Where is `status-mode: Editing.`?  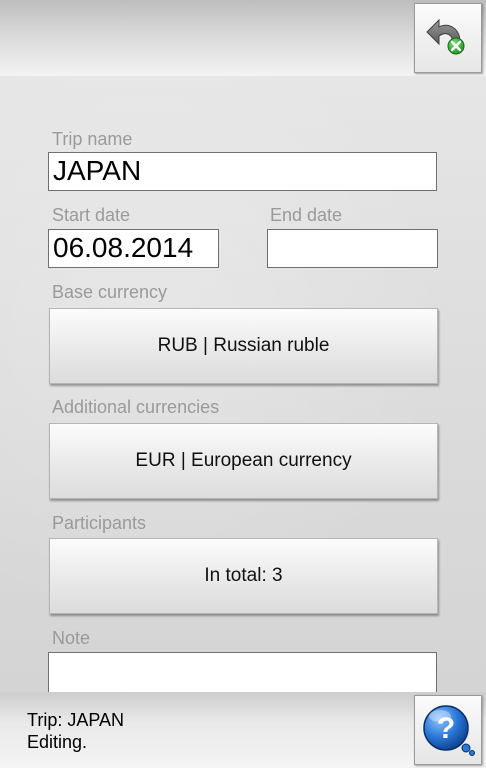
status-mode: Editing. is located at coordinates (57, 742).